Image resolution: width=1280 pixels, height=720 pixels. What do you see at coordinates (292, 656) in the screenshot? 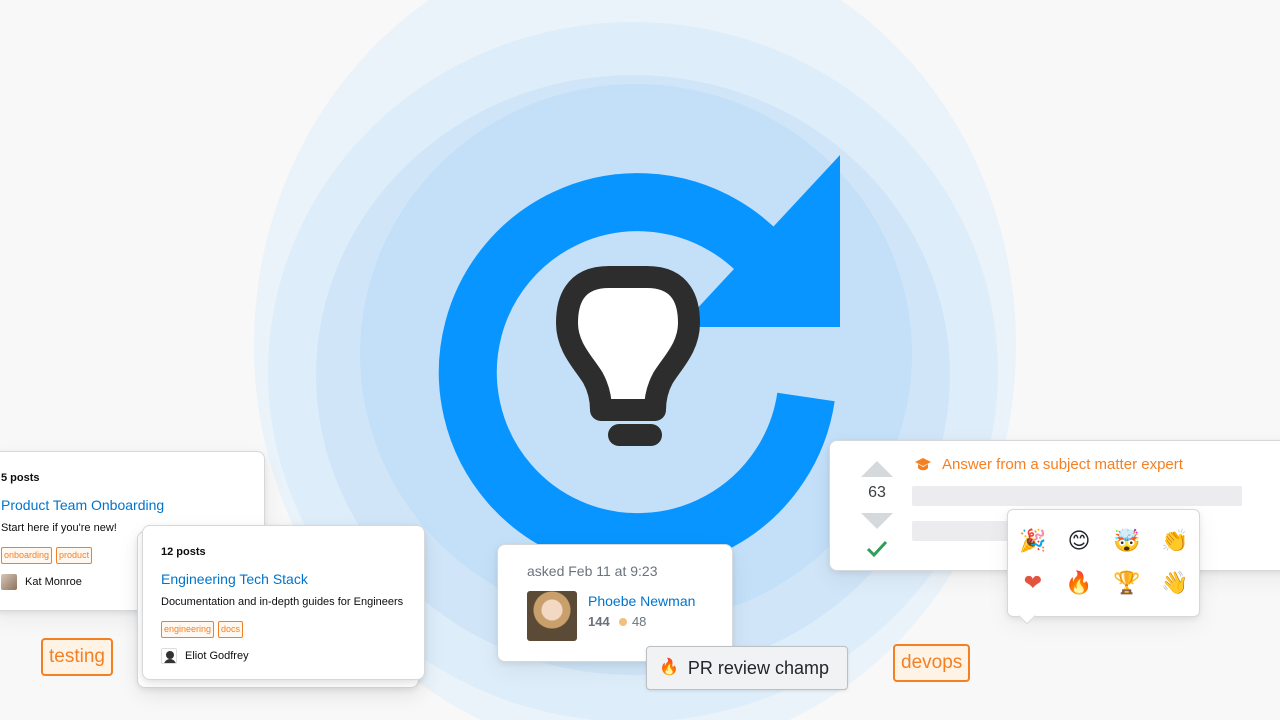
I see `author: Eliot Godfrey` at bounding box center [292, 656].